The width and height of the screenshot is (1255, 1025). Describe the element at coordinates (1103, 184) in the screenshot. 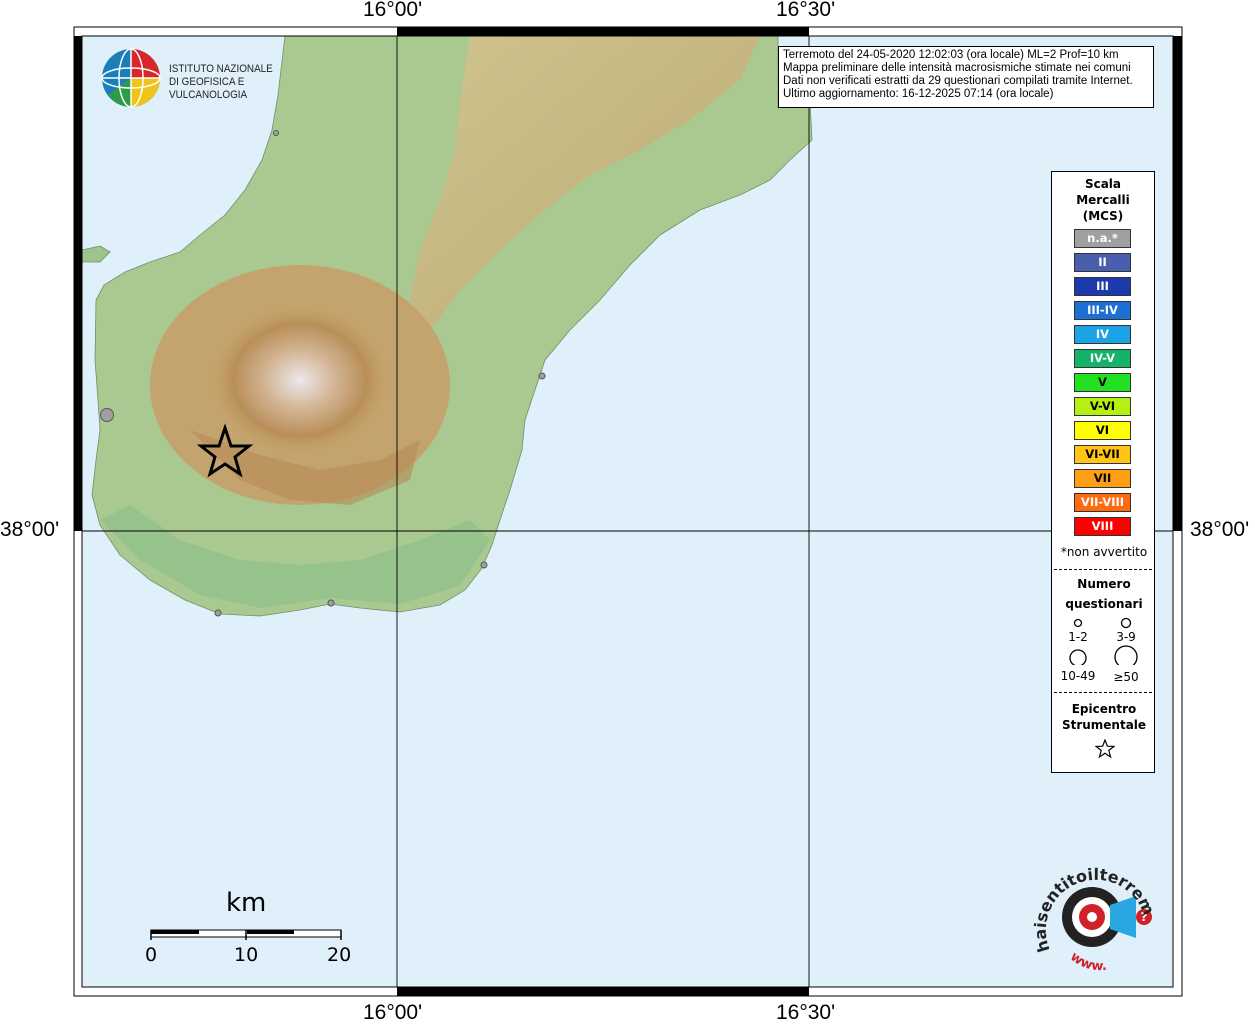

I see `legend-title-line1: Scala` at that location.